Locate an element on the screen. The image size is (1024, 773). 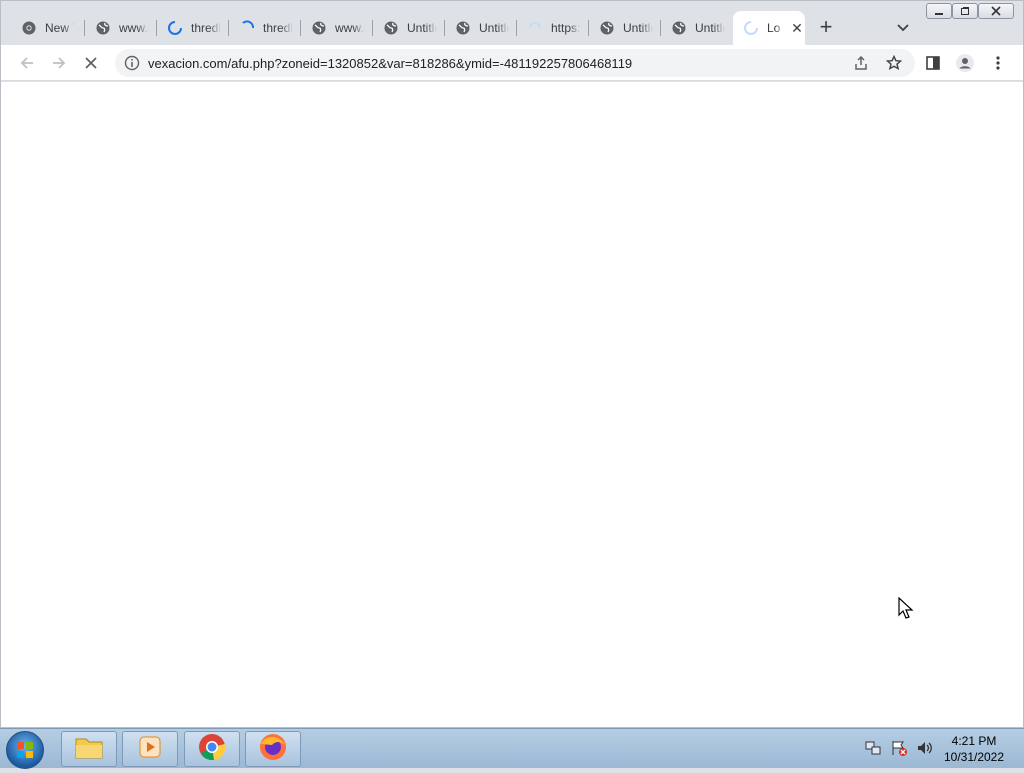
stop-loading-button is located at coordinates (91, 63).